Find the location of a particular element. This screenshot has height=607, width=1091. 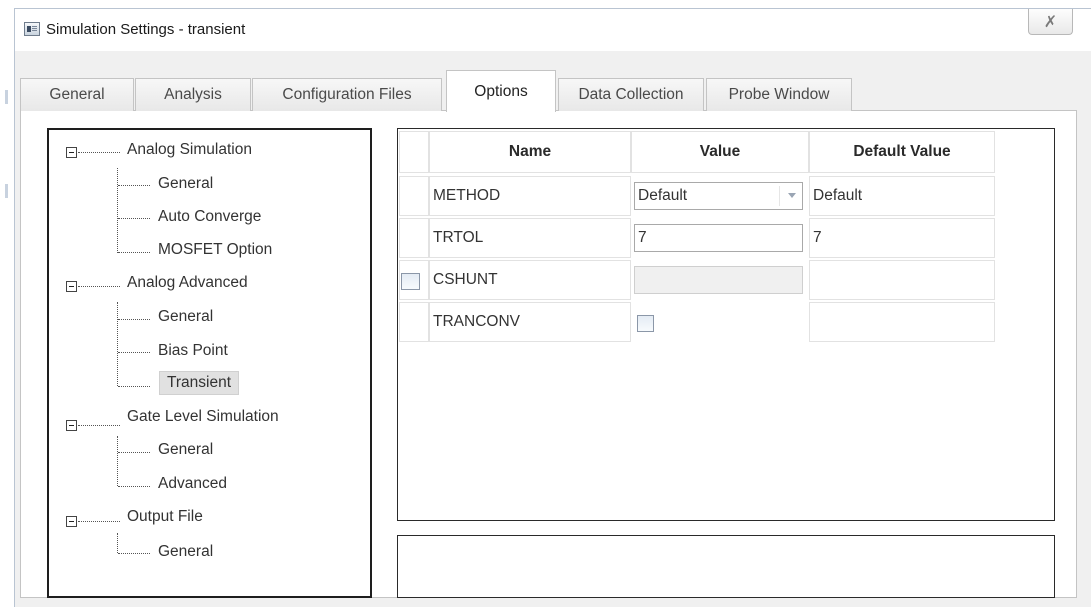

cshunt-enable-checkbox is located at coordinates (410, 281).